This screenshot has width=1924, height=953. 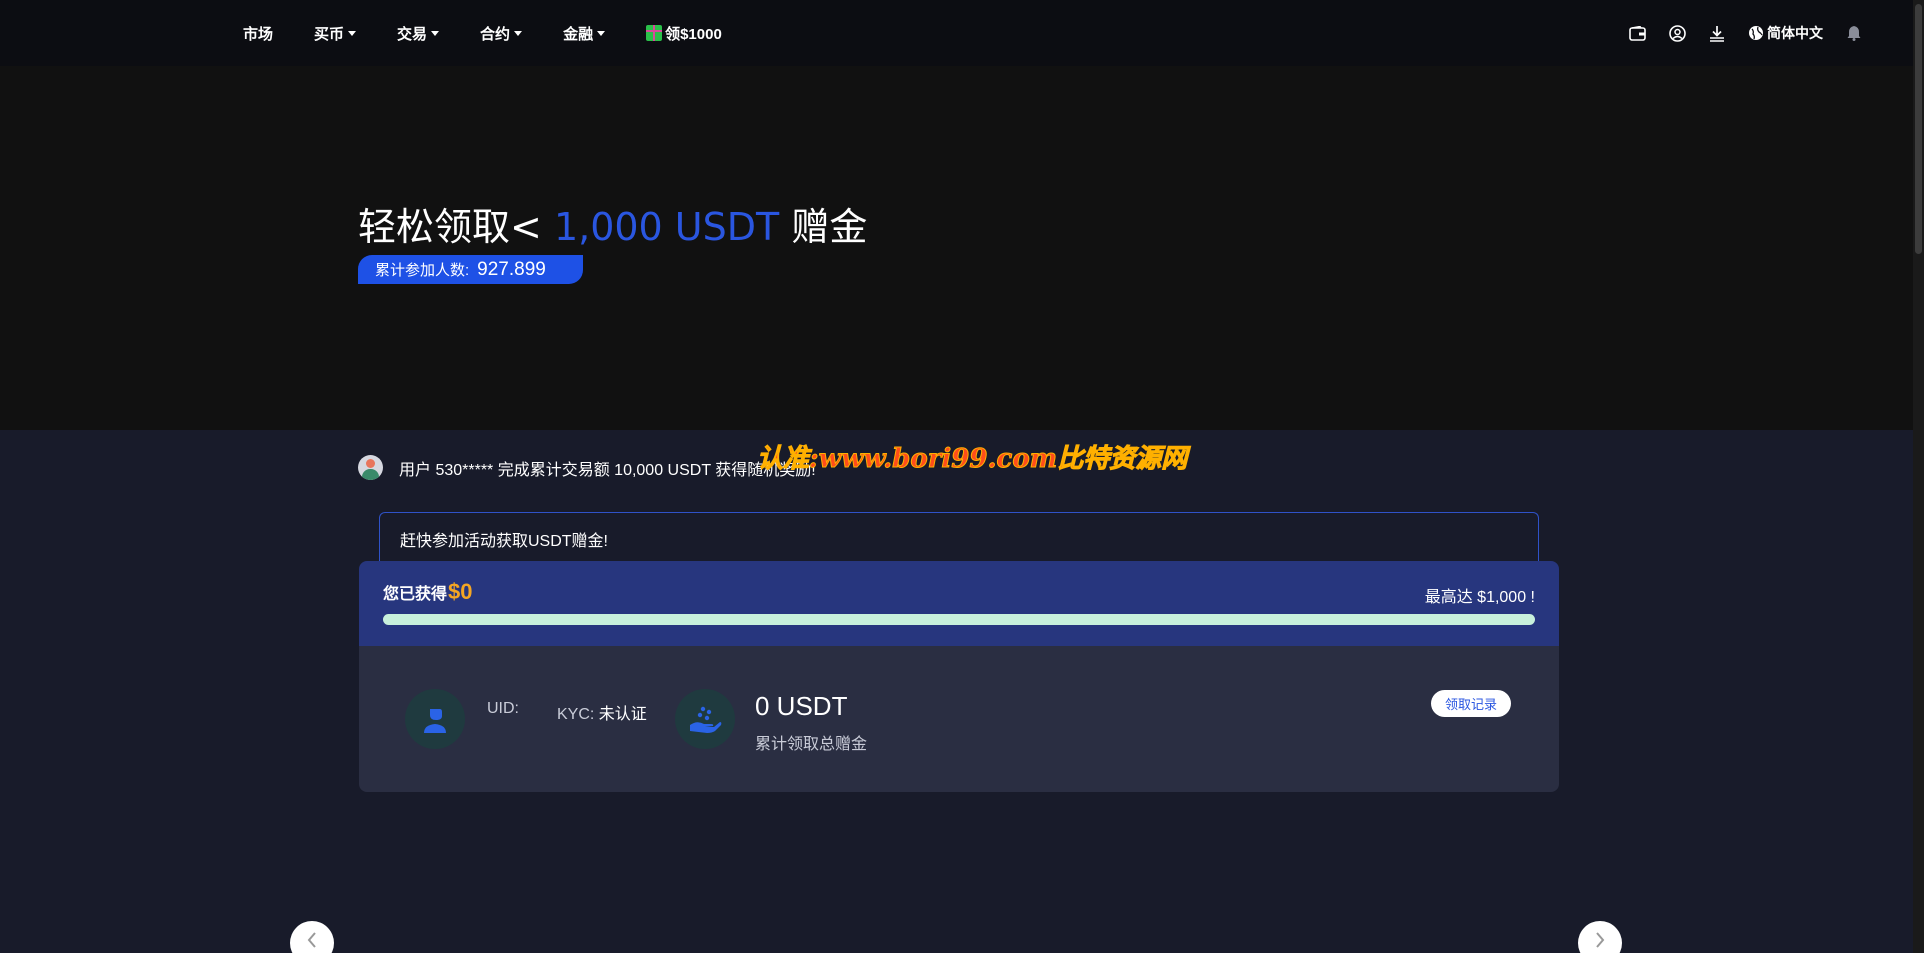 I want to click on language-selector: 简体中文, so click(x=1785, y=33).